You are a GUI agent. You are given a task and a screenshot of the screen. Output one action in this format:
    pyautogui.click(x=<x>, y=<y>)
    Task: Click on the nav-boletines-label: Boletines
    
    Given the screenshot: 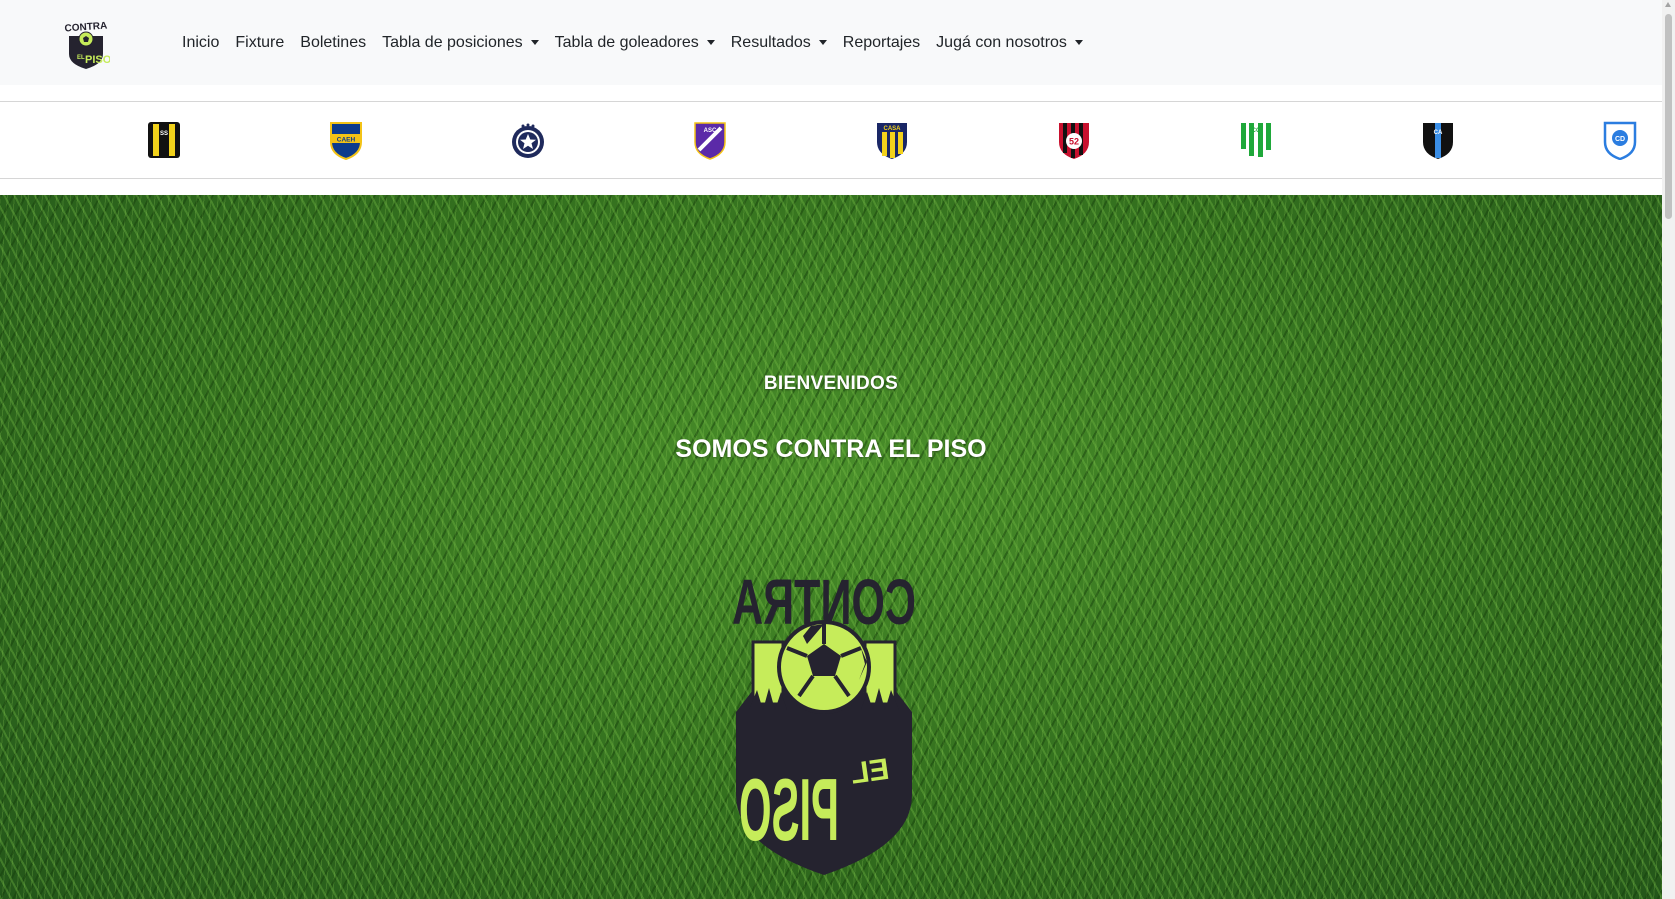 What is the action you would take?
    pyautogui.click(x=333, y=42)
    